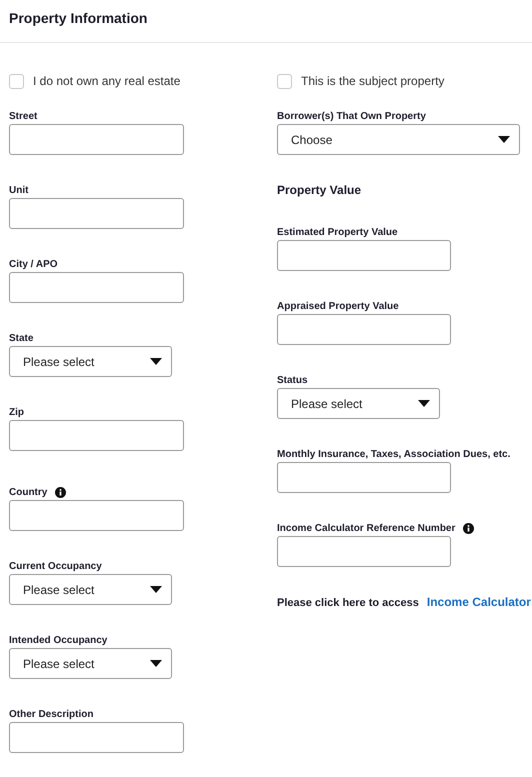  Describe the element at coordinates (18, 190) in the screenshot. I see `field-label: Unit` at that location.